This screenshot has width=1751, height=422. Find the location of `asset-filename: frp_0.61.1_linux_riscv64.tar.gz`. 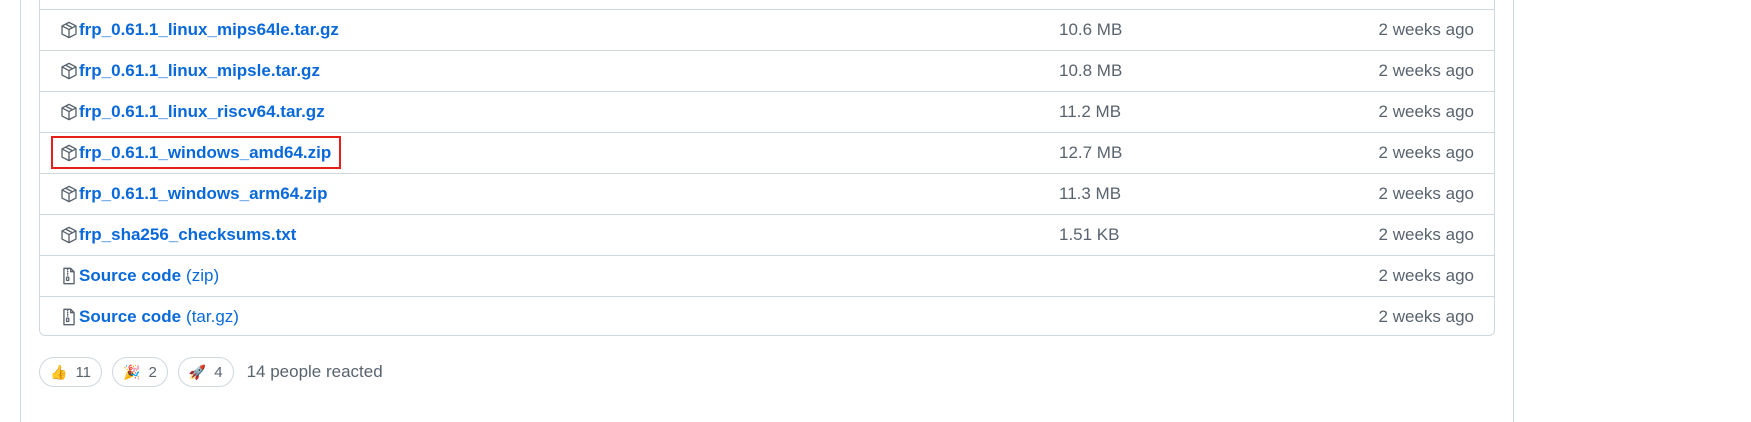

asset-filename: frp_0.61.1_linux_riscv64.tar.gz is located at coordinates (202, 111).